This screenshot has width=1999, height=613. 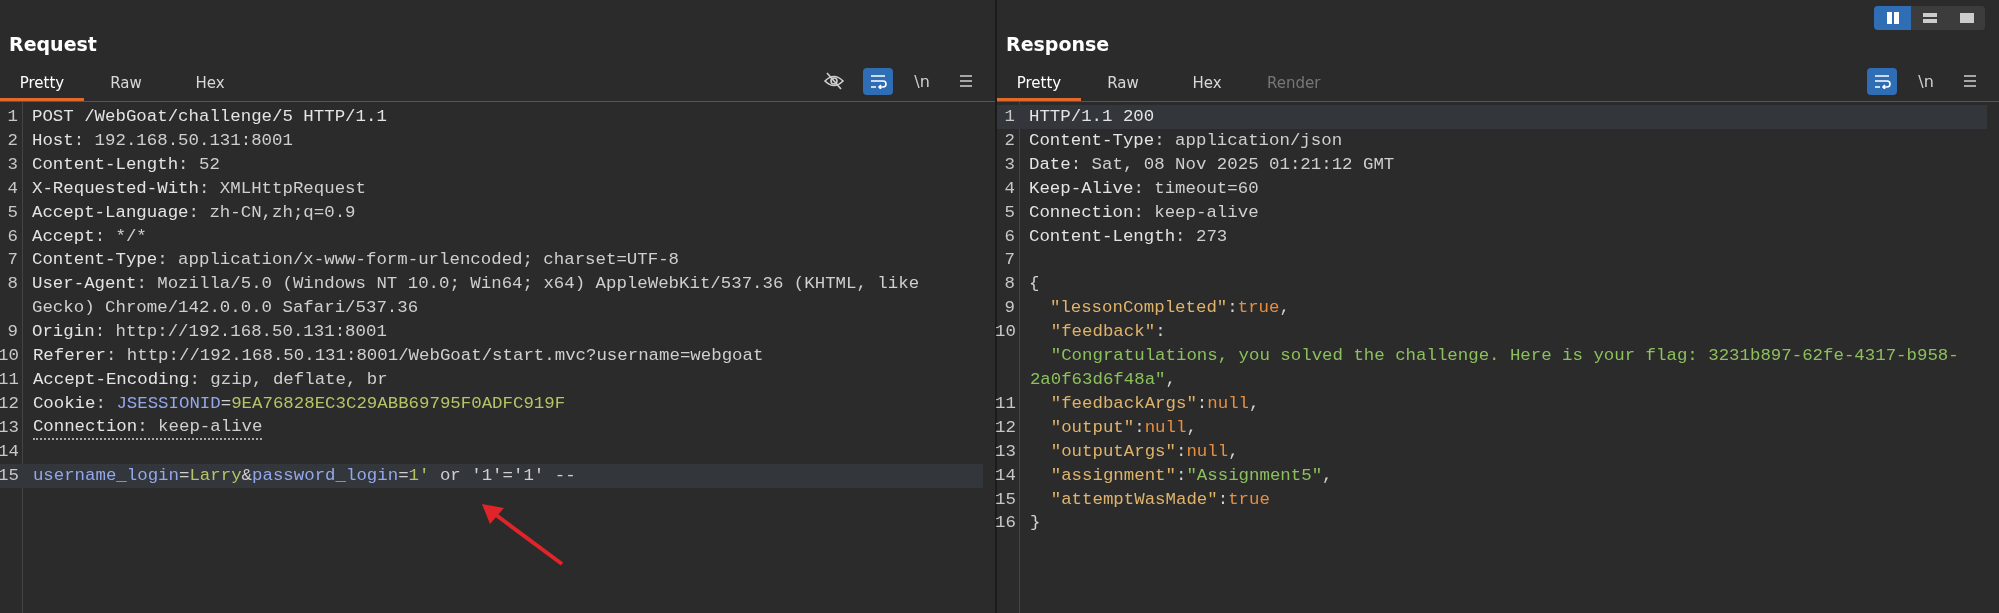 I want to click on code-line: Content-Type: application/json, so click(x=1186, y=140).